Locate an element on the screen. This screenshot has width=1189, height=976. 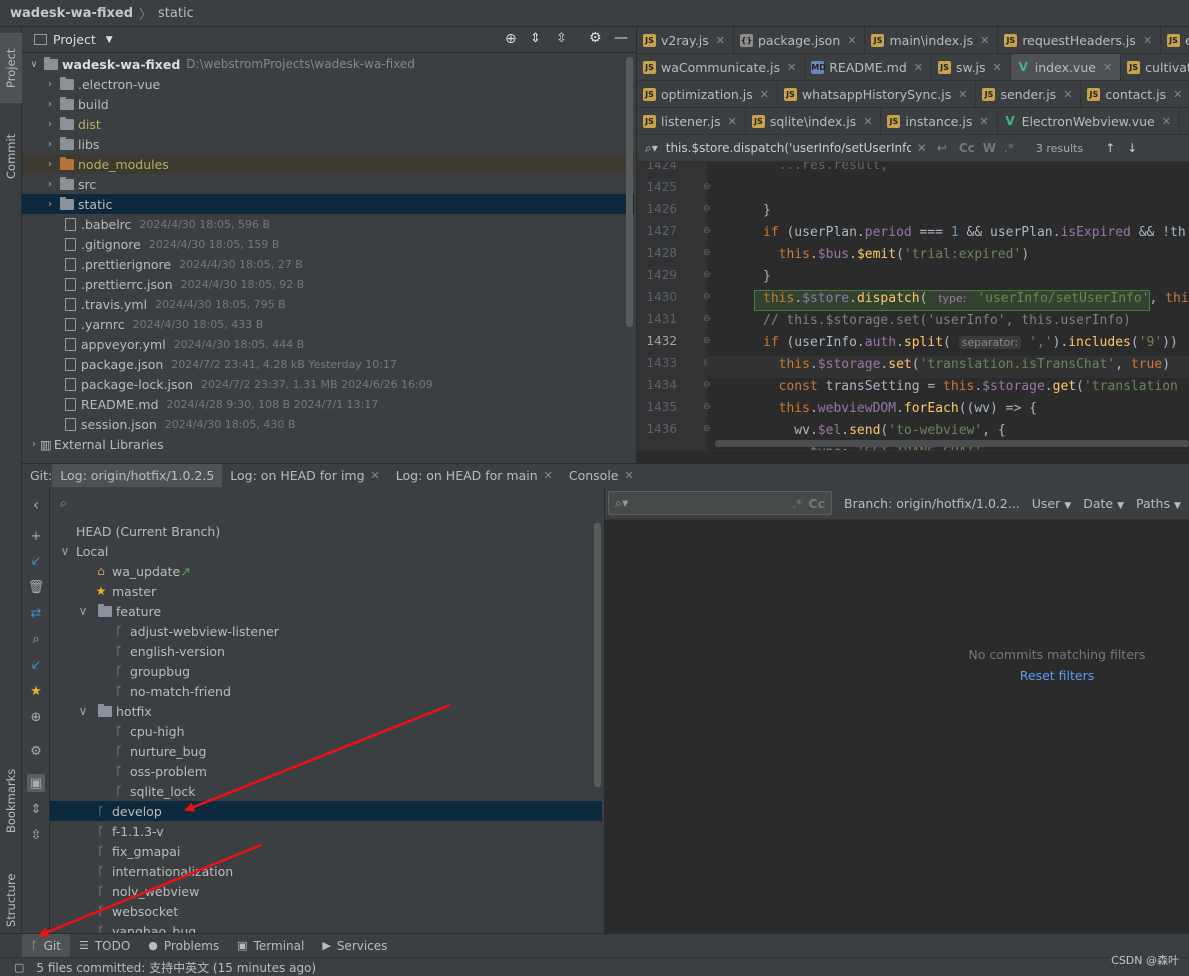
horizontal-scrollbar is located at coordinates (952, 443).